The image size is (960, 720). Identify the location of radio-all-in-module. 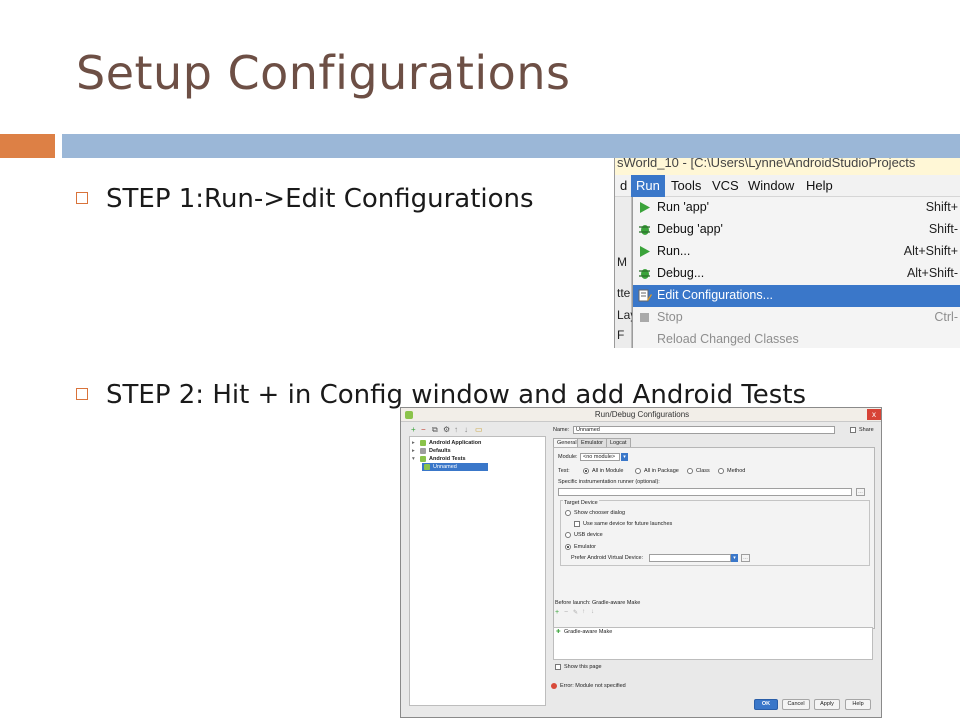
(586, 471).